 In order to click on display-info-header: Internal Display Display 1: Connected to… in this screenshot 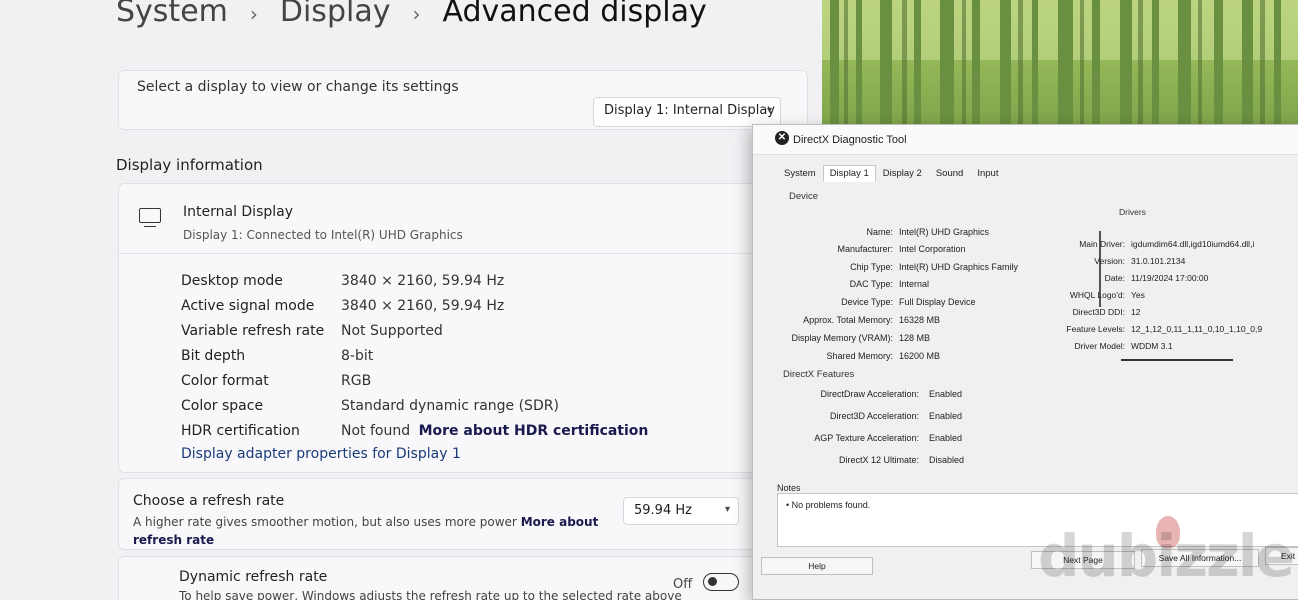, I will do `click(448, 219)`.